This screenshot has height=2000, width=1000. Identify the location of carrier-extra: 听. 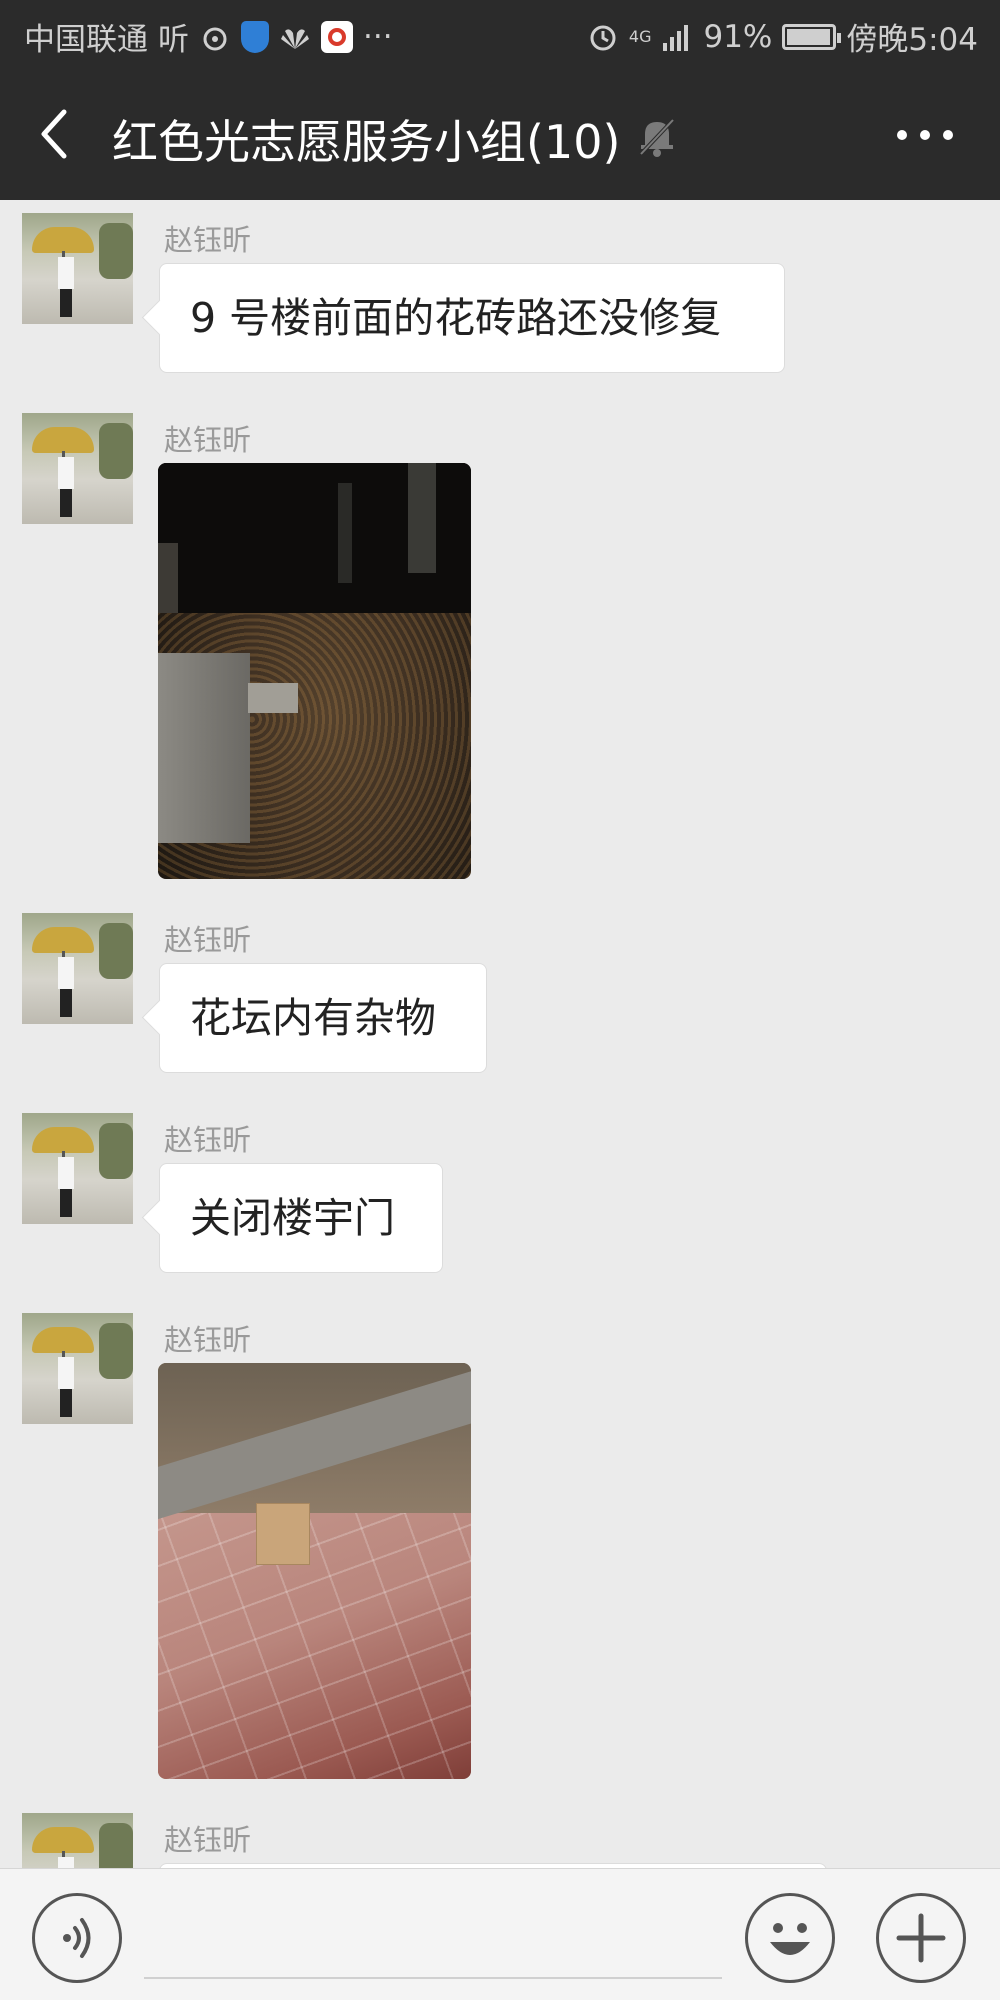
(173, 40).